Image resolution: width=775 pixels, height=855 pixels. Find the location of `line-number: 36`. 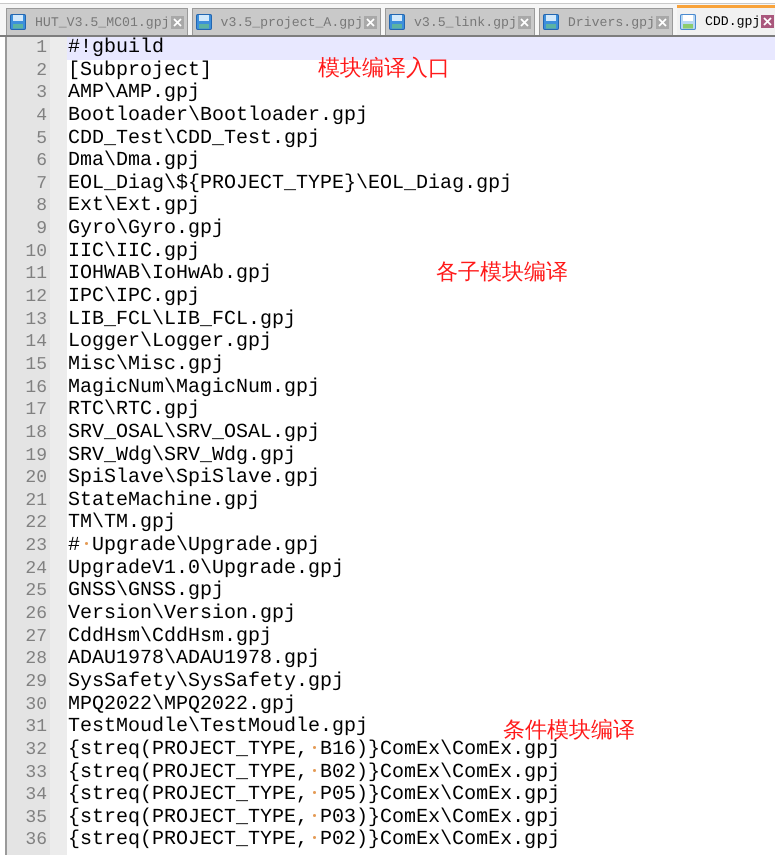

line-number: 36 is located at coordinates (36, 840).